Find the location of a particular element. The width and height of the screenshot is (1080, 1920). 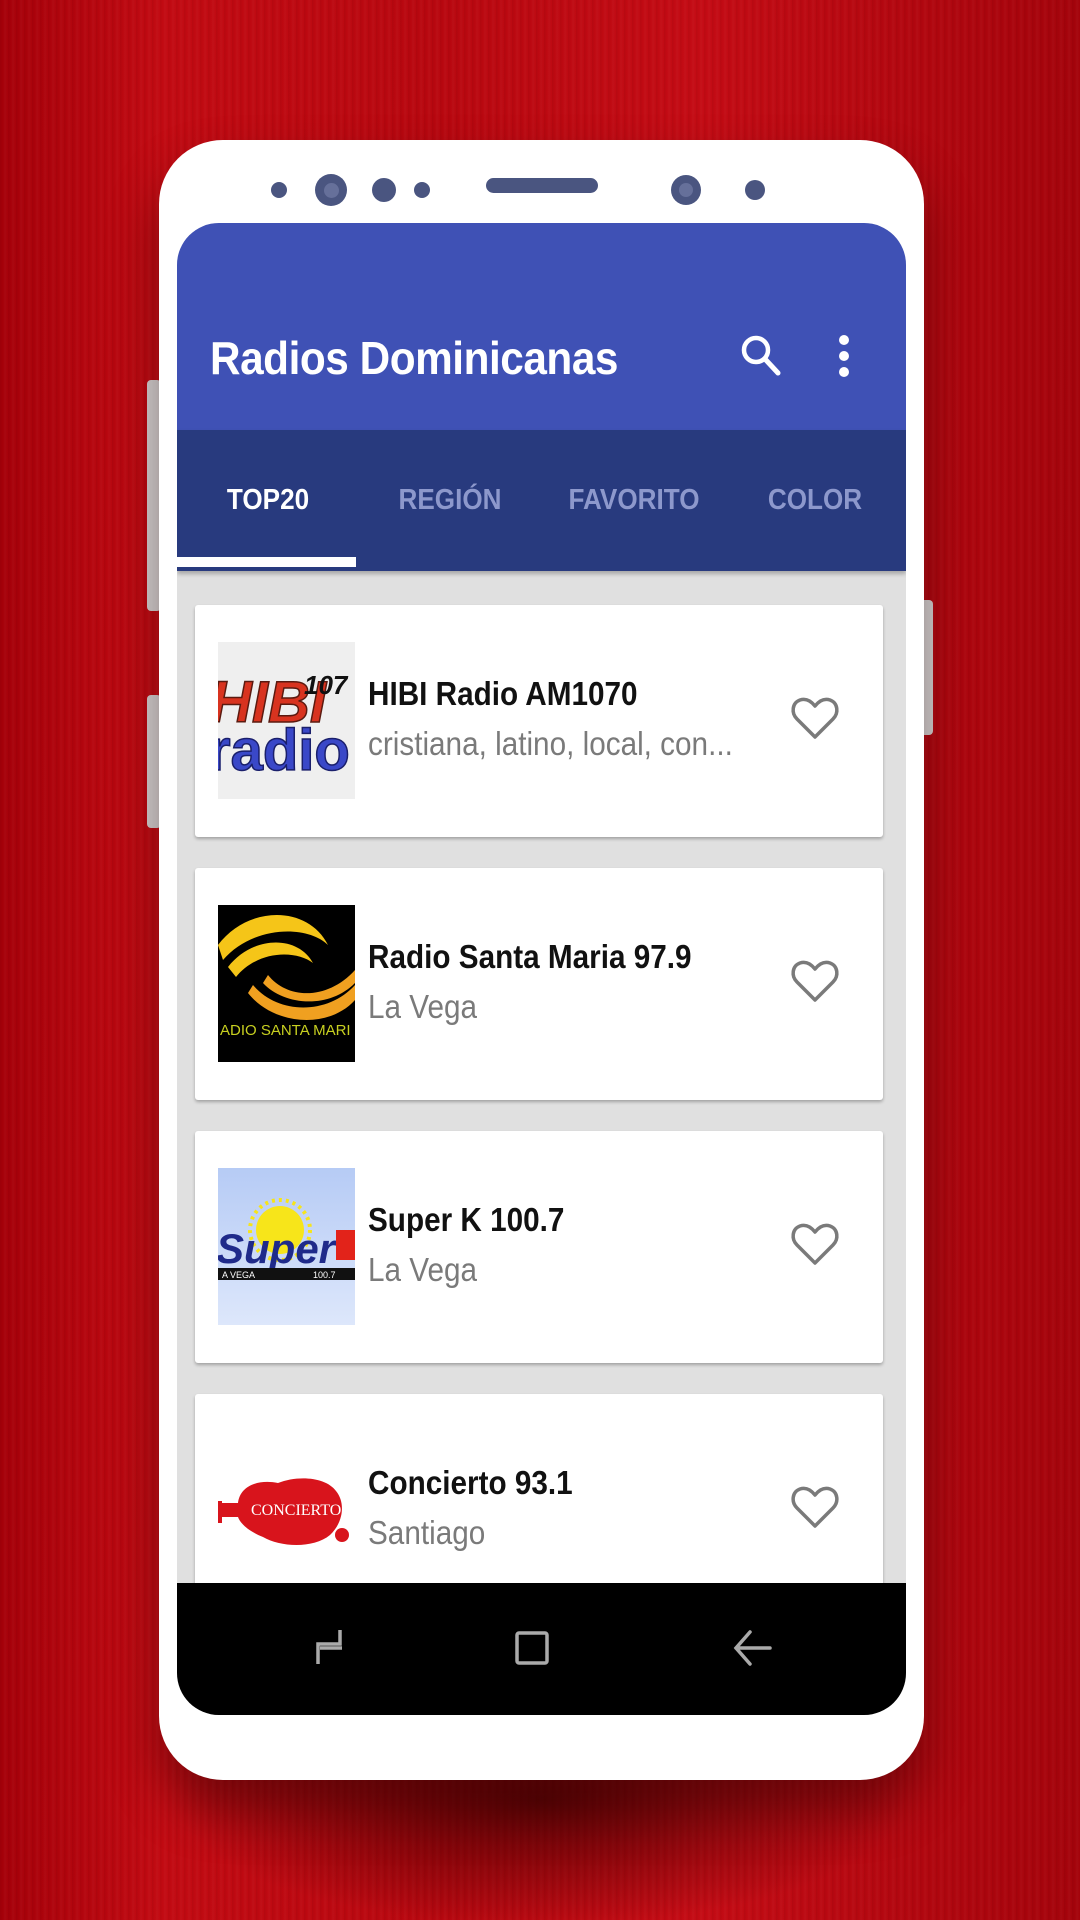

tab-favorito: FAVORITO is located at coordinates (634, 500).